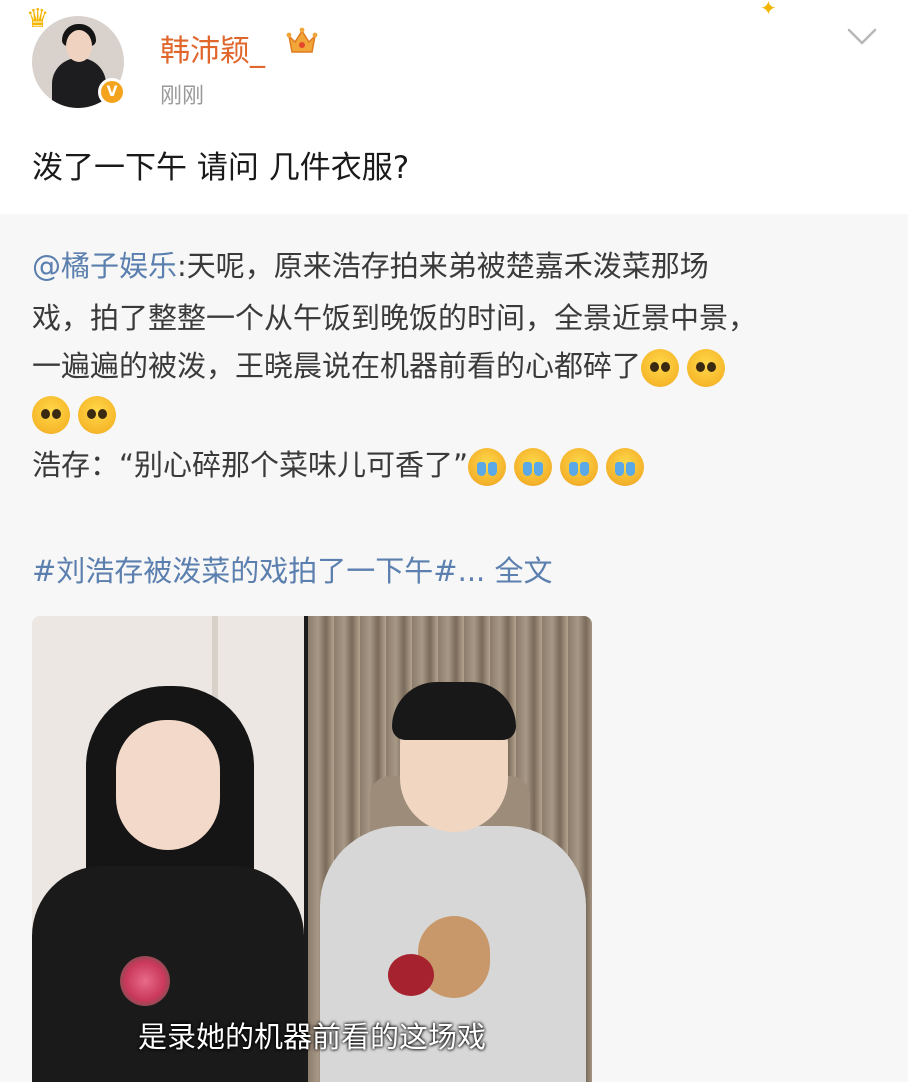 This screenshot has height=1082, width=908. I want to click on expand-full-text-link: 全文, so click(523, 571).